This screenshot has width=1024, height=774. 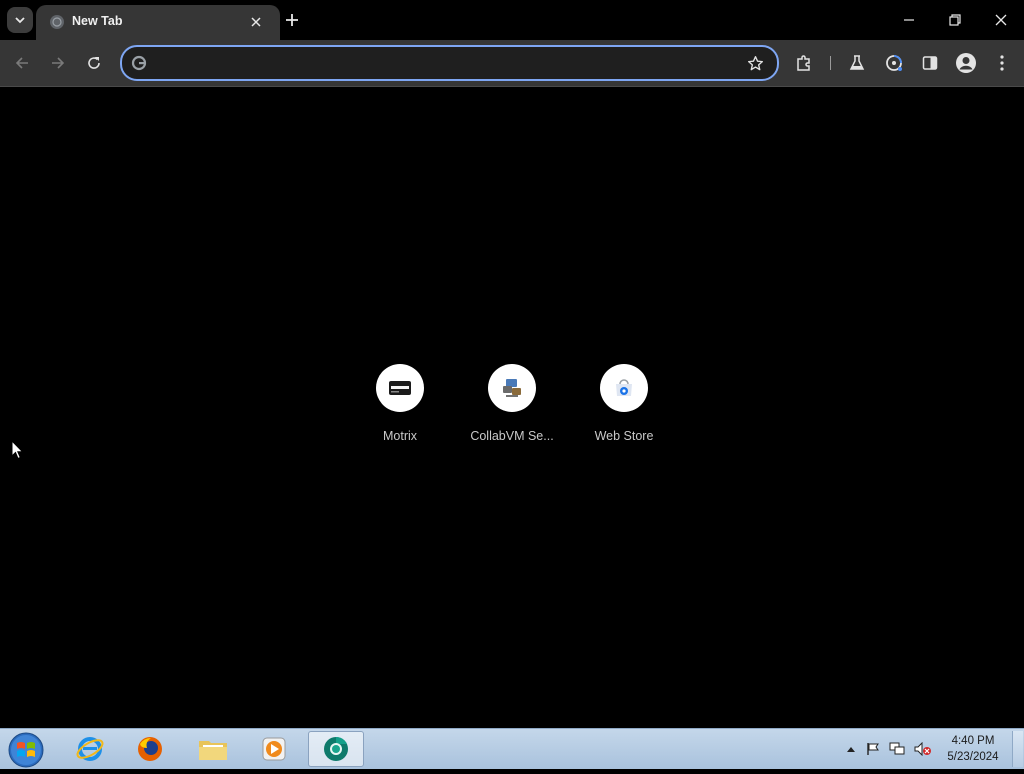 I want to click on media-player-icon, so click(x=274, y=749).